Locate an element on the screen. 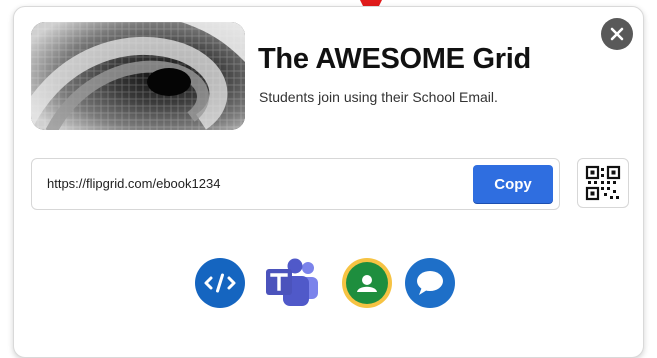 Image resolution: width=657 pixels, height=358 pixels. grid-cover-image is located at coordinates (138, 76).